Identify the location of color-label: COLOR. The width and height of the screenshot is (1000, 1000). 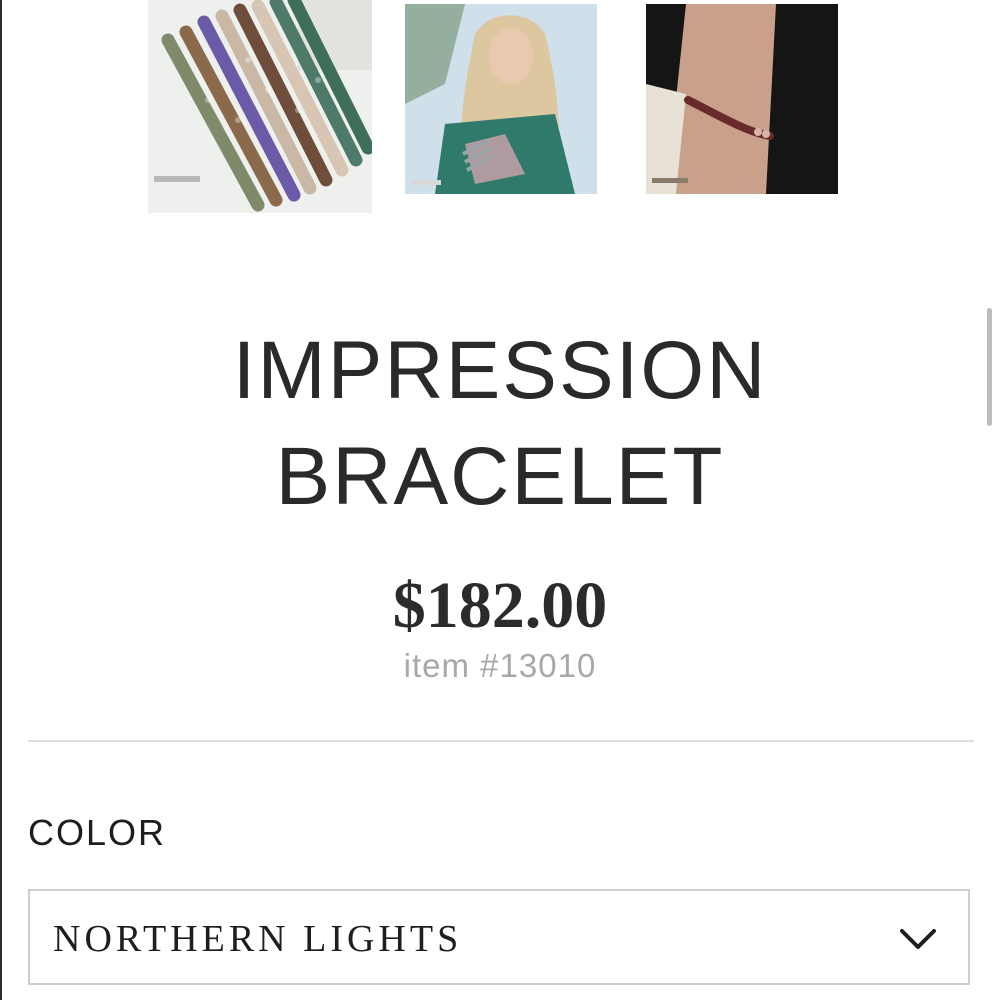
(97, 832).